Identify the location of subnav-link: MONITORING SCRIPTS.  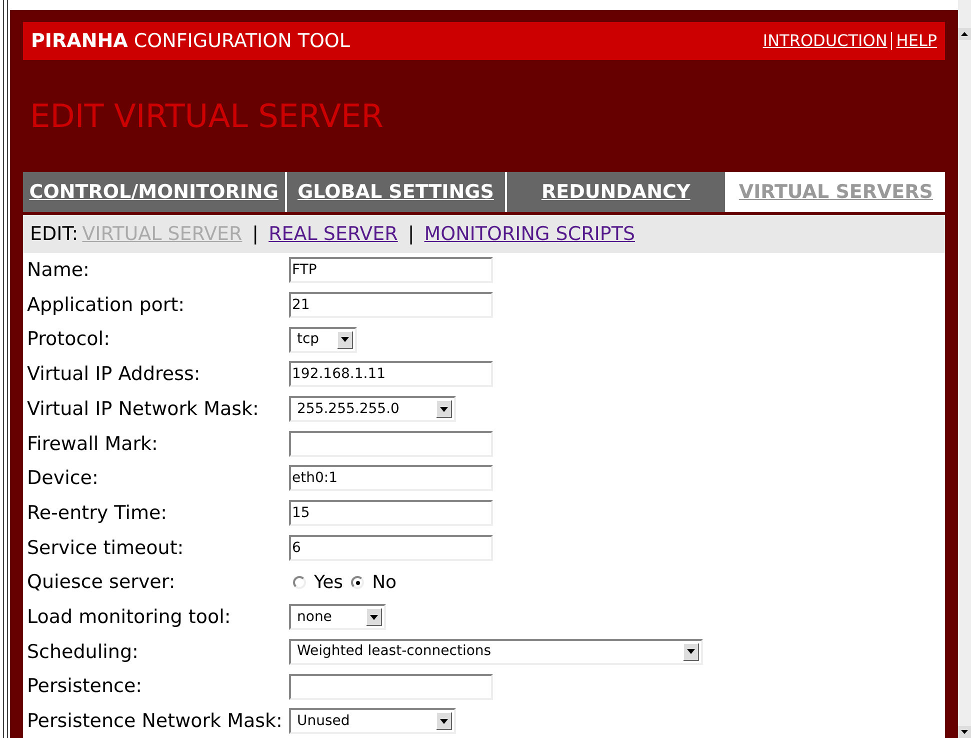
(530, 234).